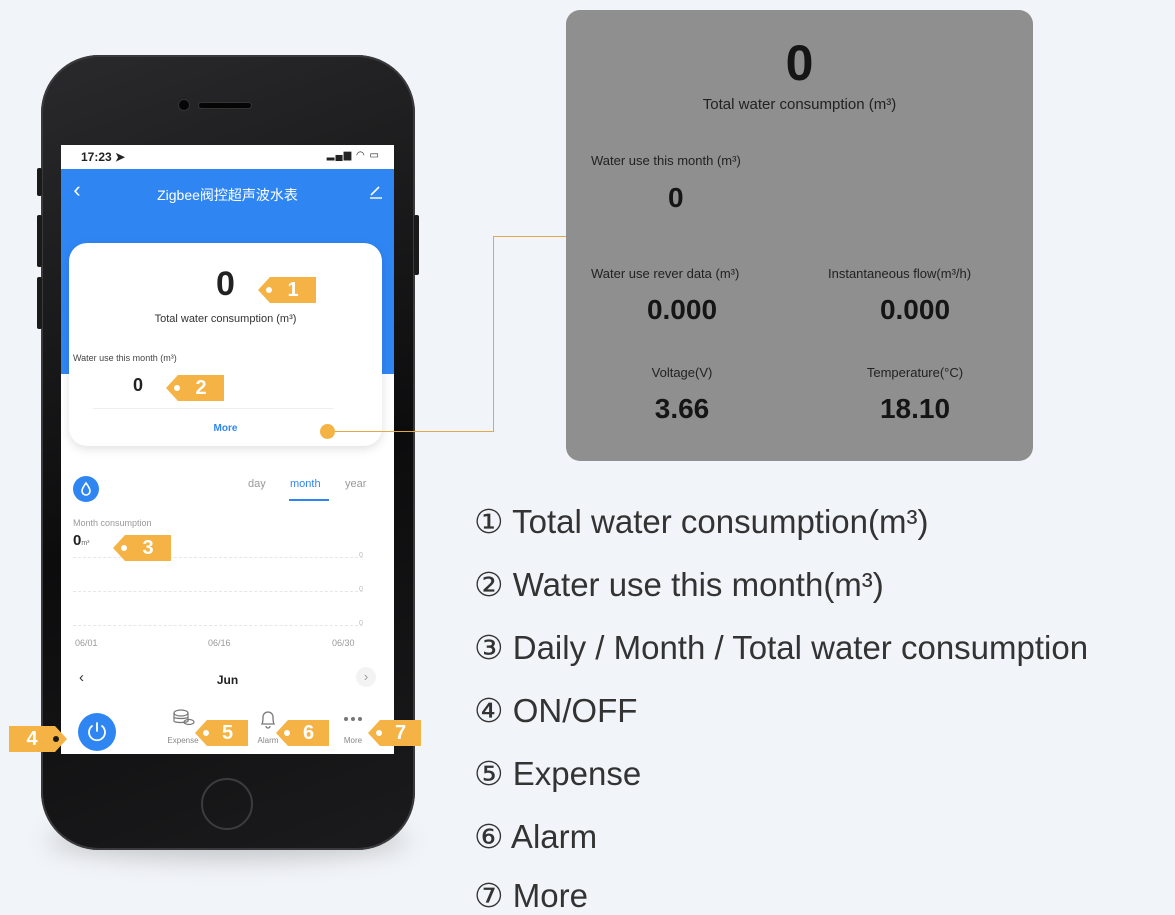  Describe the element at coordinates (85, 543) in the screenshot. I see `chart-value-unit: m³` at that location.